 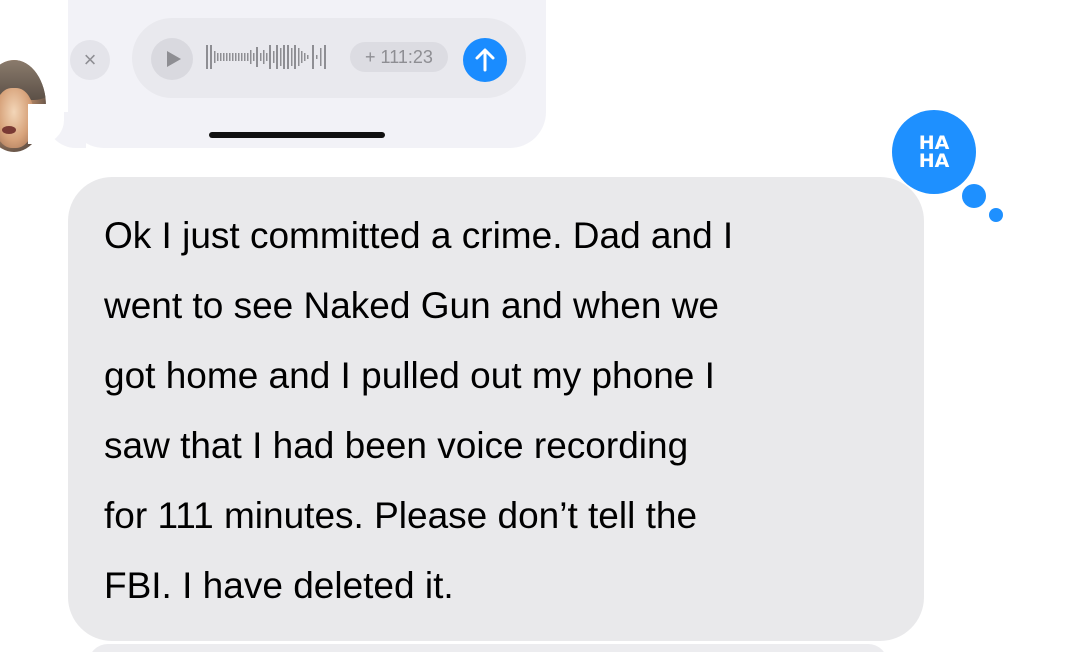 What do you see at coordinates (996, 215) in the screenshot?
I see `tapback-tail-dot-small` at bounding box center [996, 215].